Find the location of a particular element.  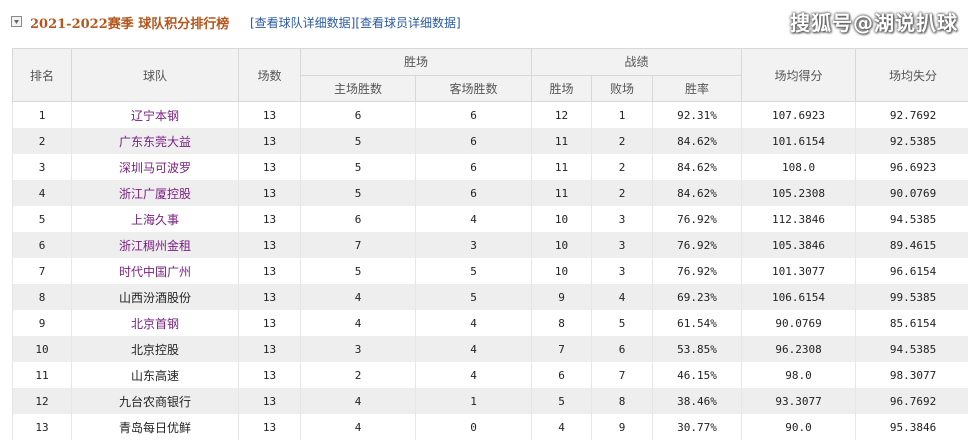

cell-pct: 30.77% is located at coordinates (697, 427).